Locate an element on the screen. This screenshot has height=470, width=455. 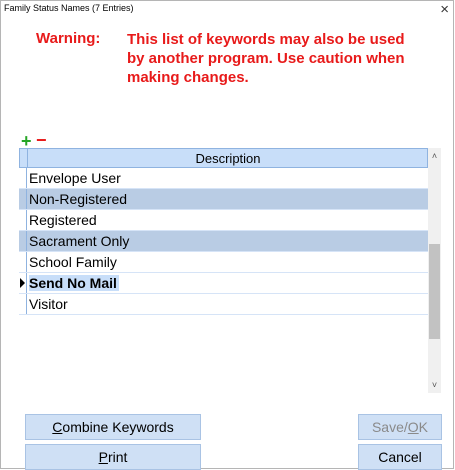
vertical-scrollbar: ˄ ˅ is located at coordinates (434, 270).